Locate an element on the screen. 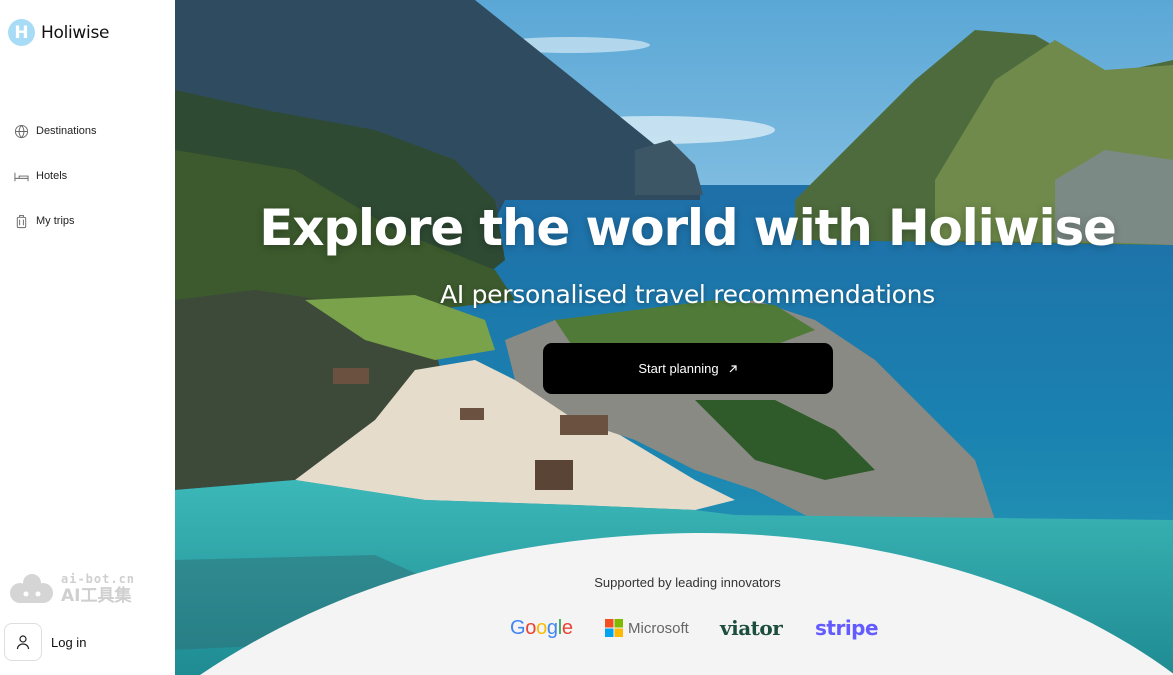  partners-heading: Supported by leading innovators is located at coordinates (687, 582).